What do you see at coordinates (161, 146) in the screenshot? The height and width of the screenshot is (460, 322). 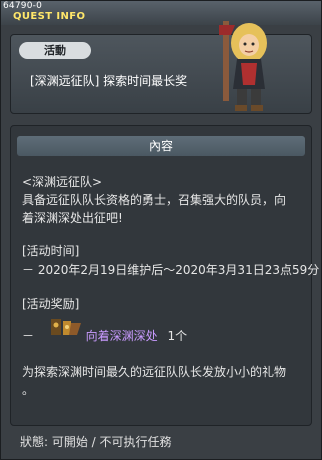 I see `content-section-title: 內容` at bounding box center [161, 146].